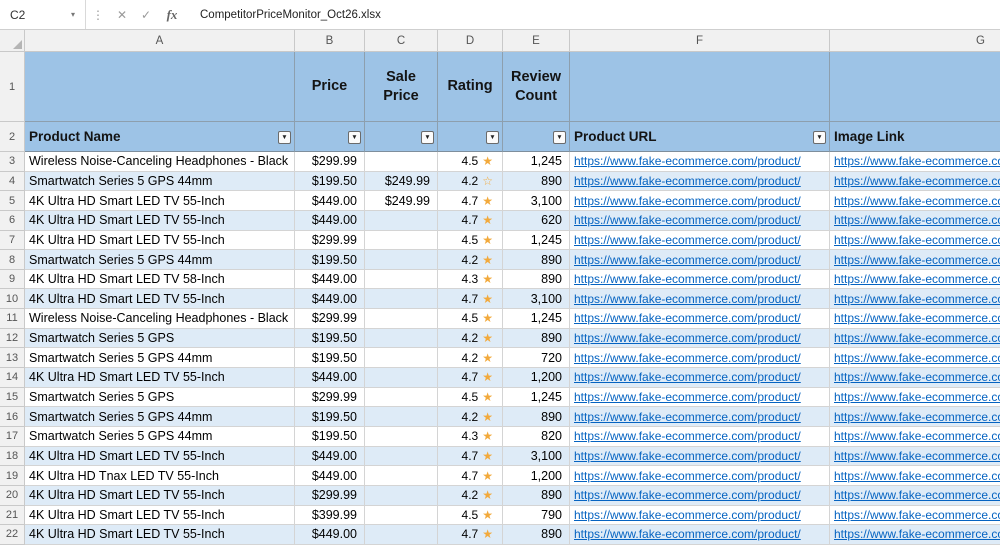 The width and height of the screenshot is (1000, 545). I want to click on header-sale-price: Sale Price, so click(401, 87).